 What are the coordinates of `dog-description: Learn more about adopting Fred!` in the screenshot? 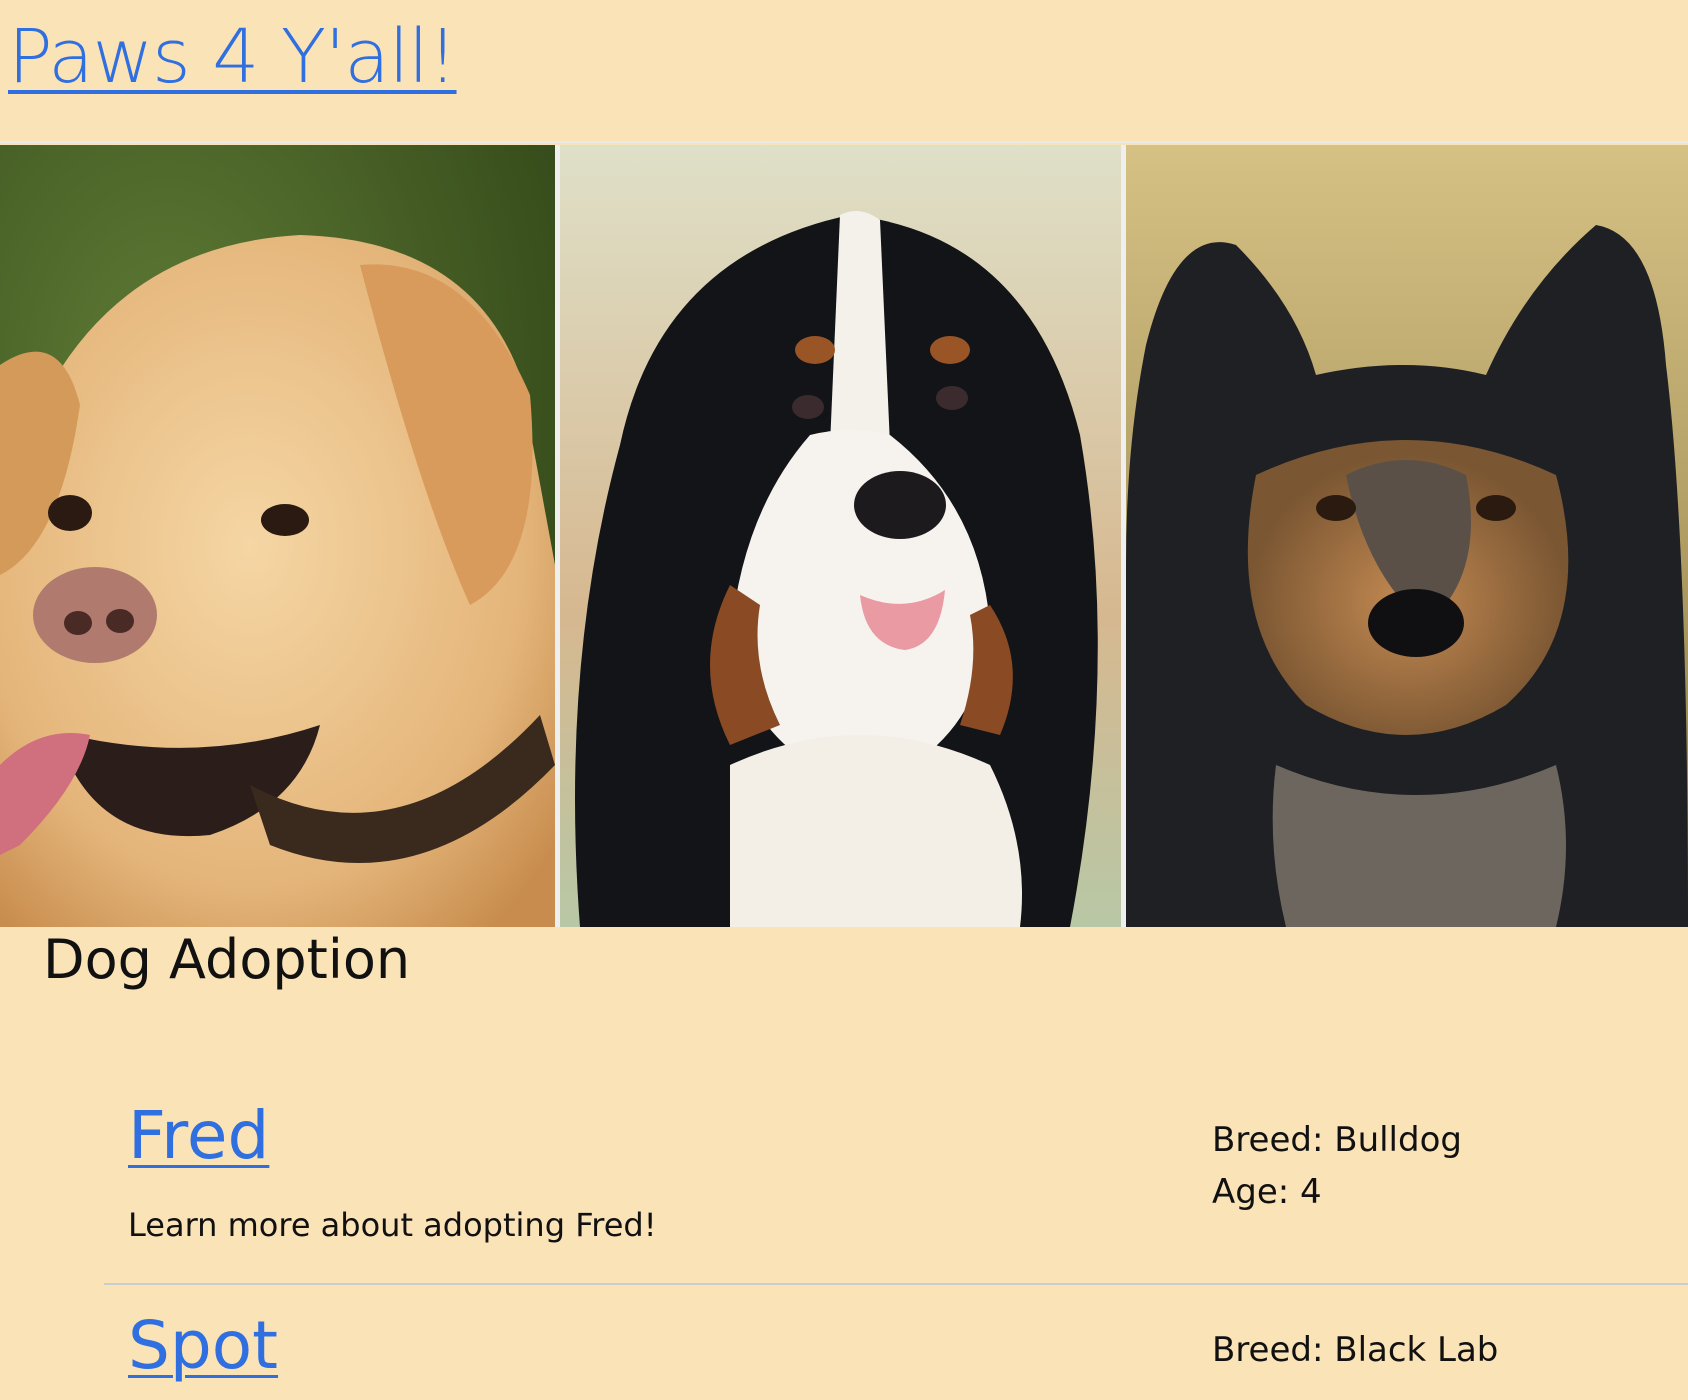 It's located at (392, 1225).